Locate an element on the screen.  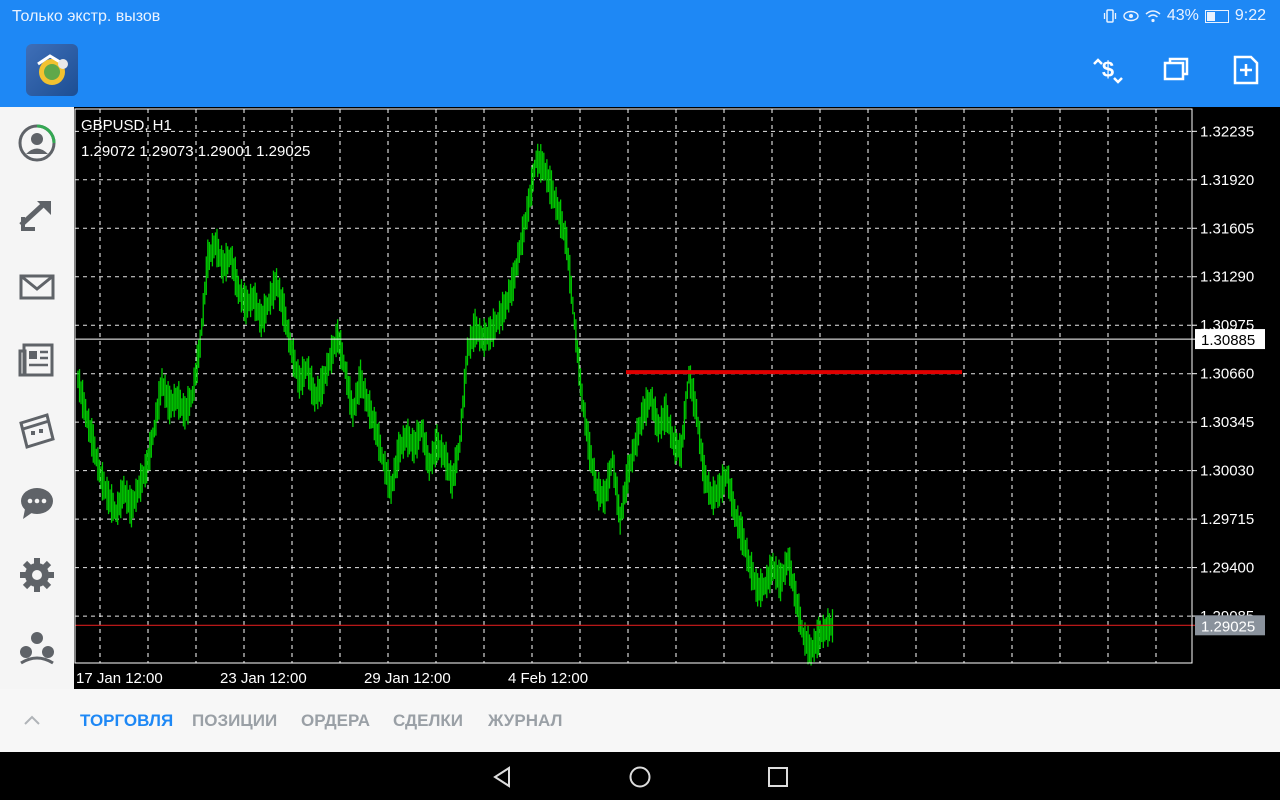
vibrate-icon is located at coordinates (1109, 16).